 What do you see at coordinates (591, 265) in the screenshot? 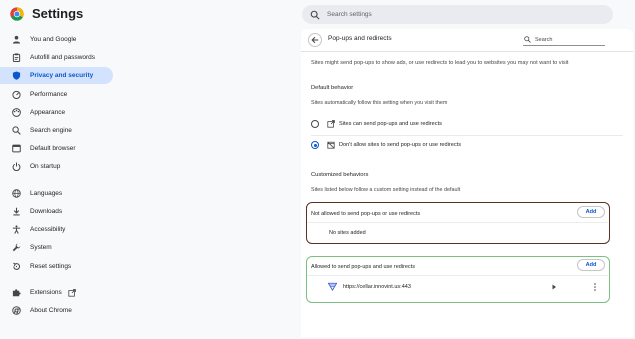
I see `add-allowed-site-button: Add` at bounding box center [591, 265].